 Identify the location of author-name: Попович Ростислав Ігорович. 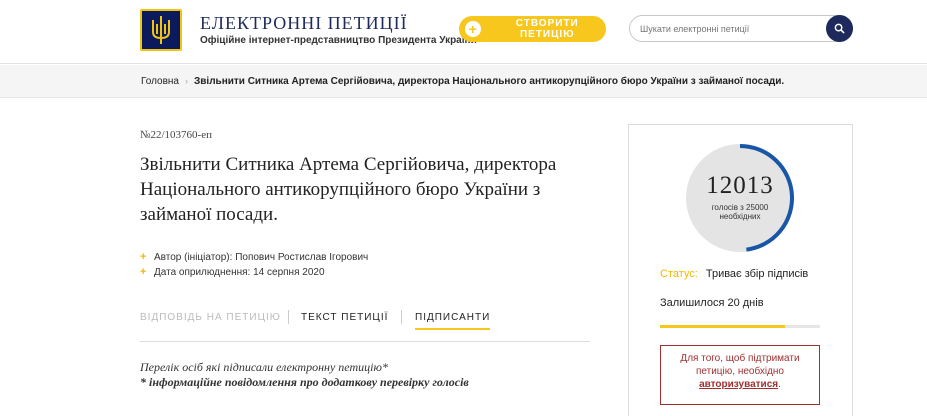
(302, 257).